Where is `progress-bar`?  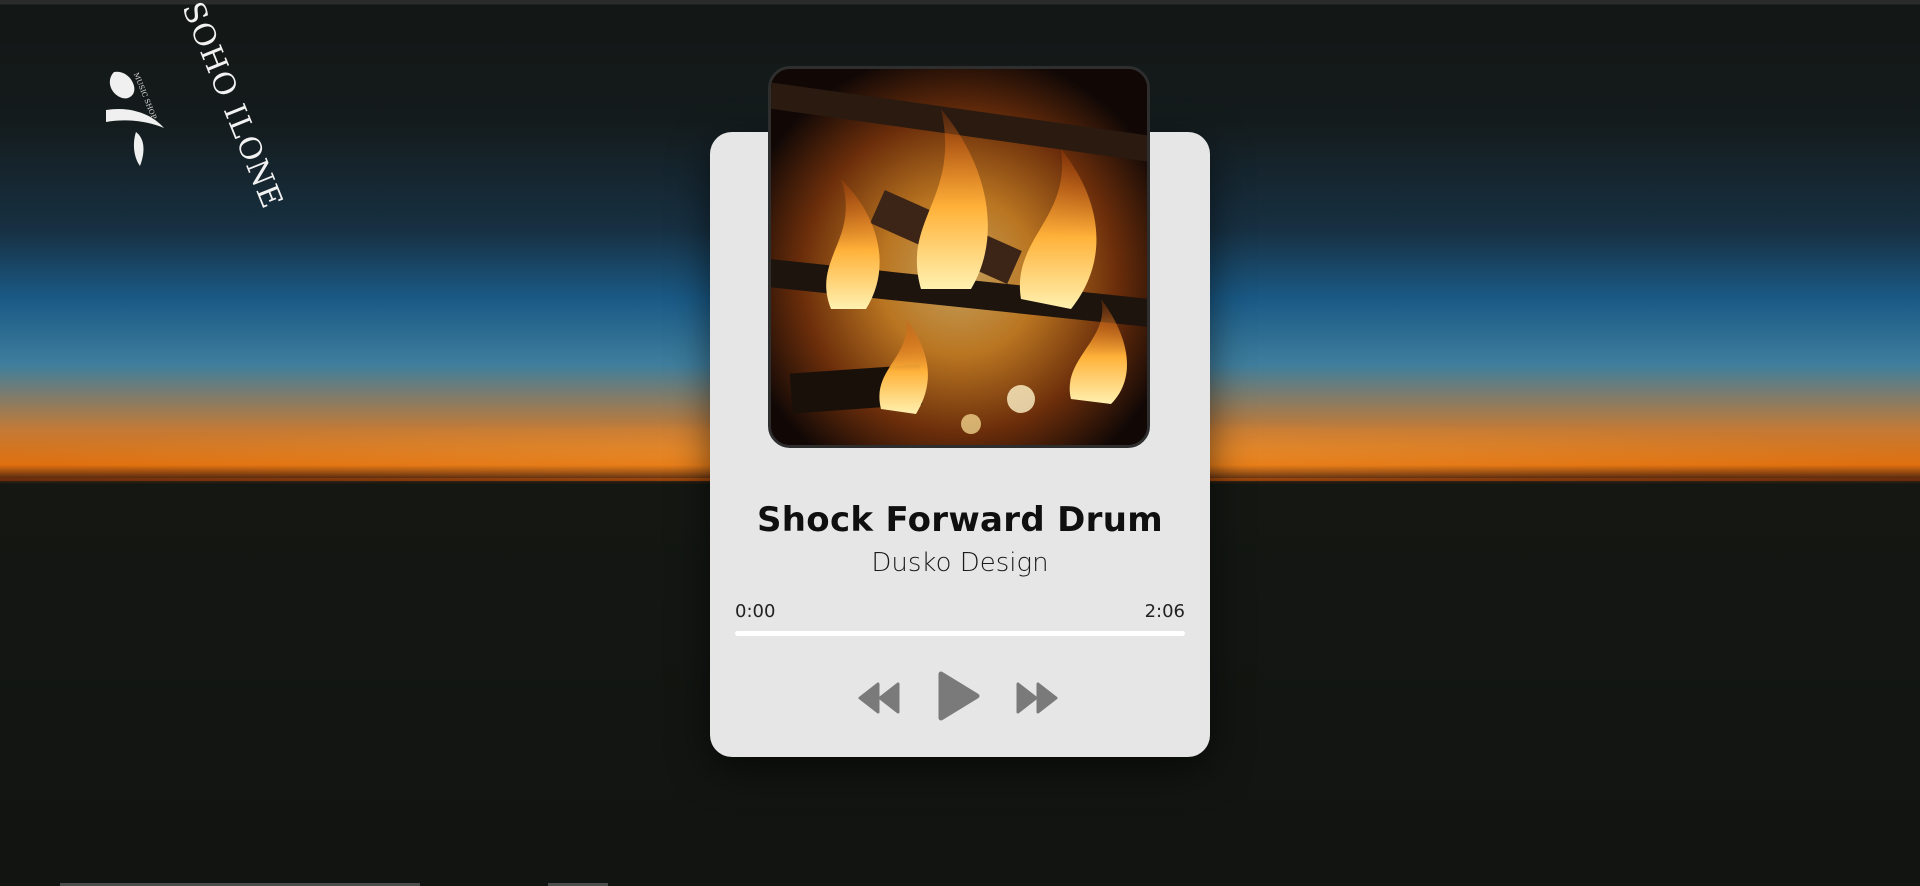 progress-bar is located at coordinates (960, 633).